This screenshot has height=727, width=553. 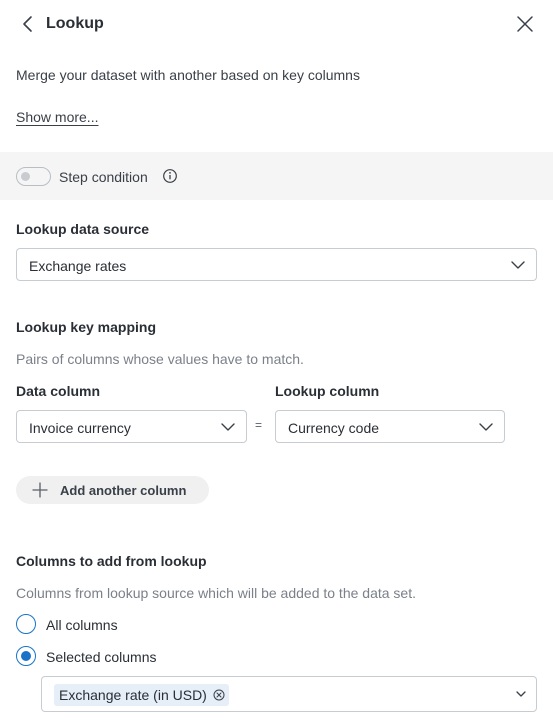 What do you see at coordinates (80, 428) in the screenshot?
I see `data-column-value: Invoice currency` at bounding box center [80, 428].